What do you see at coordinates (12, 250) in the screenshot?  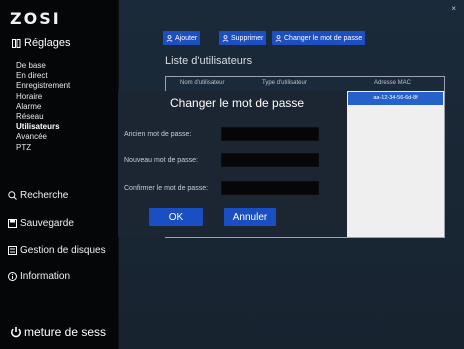 I see `disk-icon` at bounding box center [12, 250].